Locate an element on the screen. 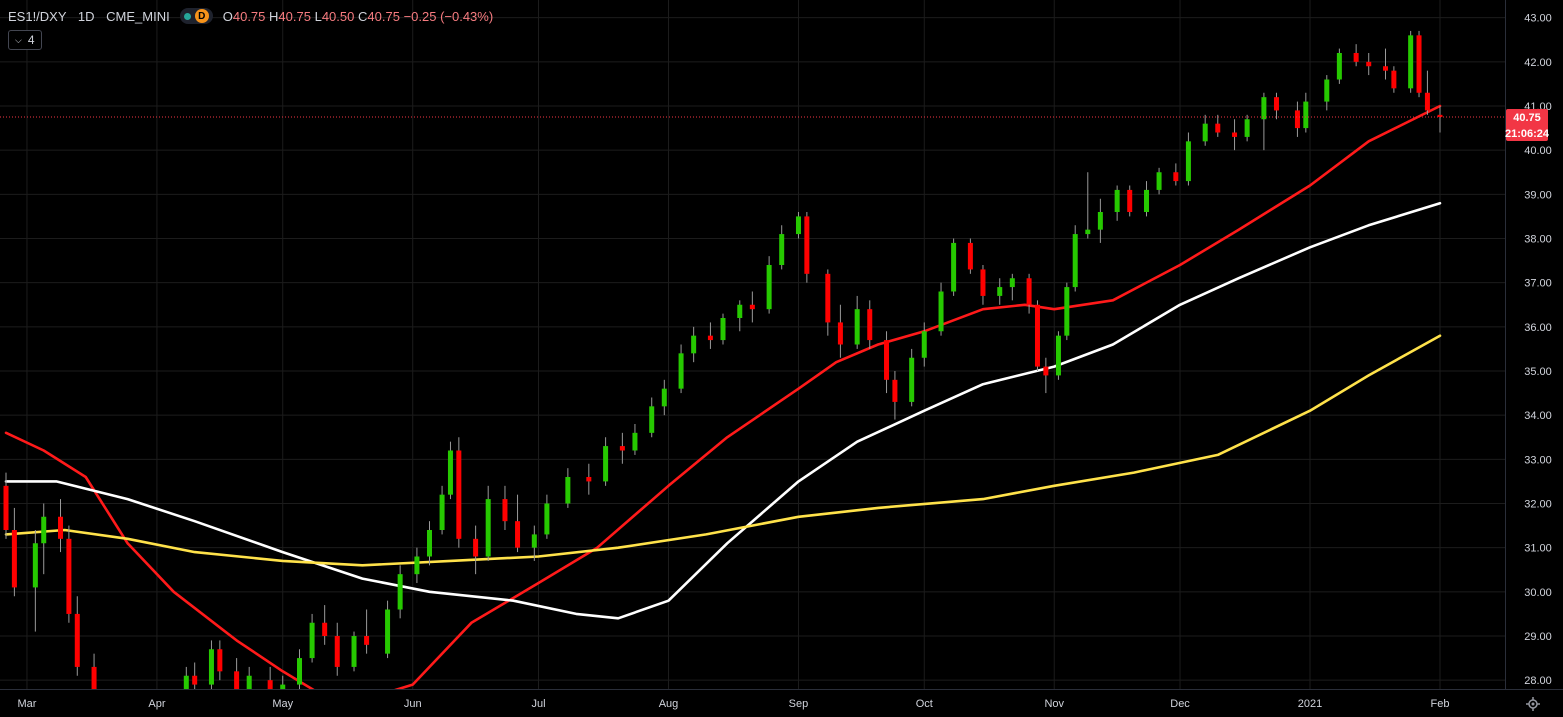 The height and width of the screenshot is (717, 1563). price-tick-label: 40.00 is located at coordinates (1538, 151).